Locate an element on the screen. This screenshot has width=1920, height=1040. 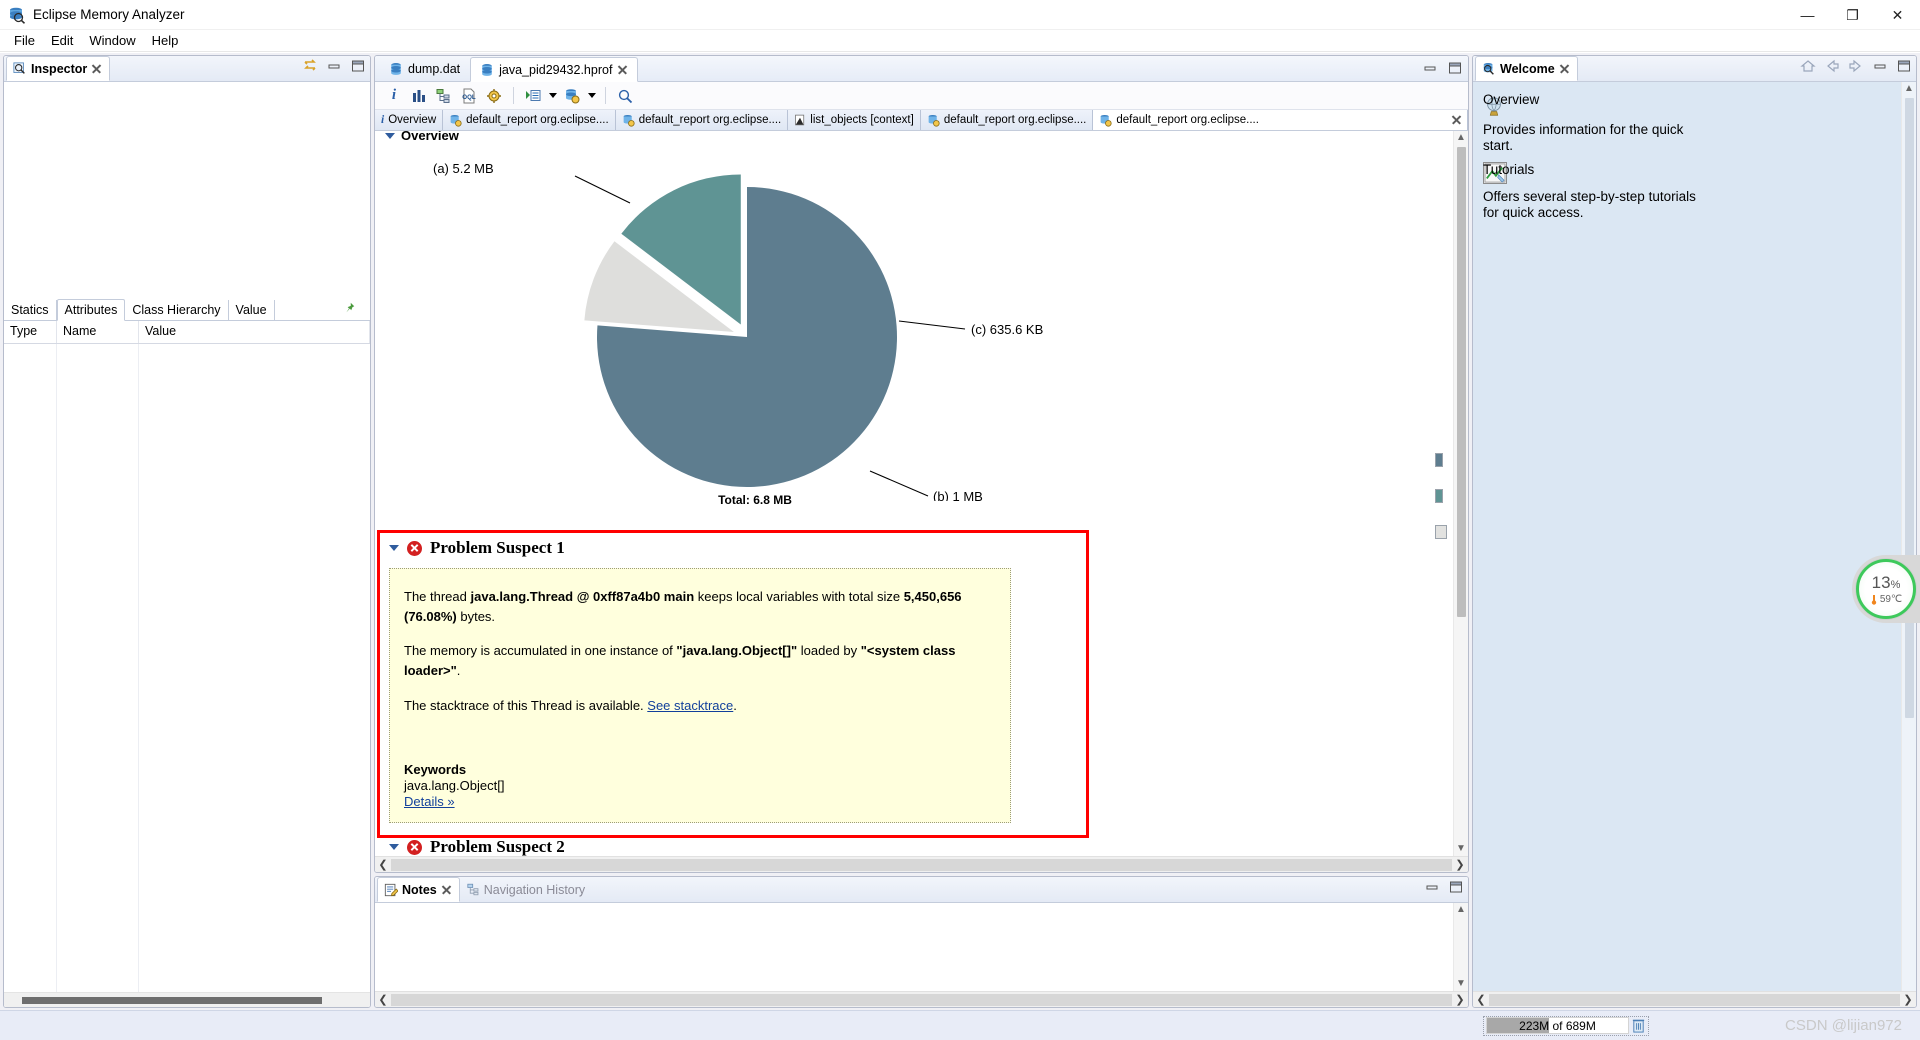
notes-vscrollbar: ▲ ▼ is located at coordinates (1460, 947).